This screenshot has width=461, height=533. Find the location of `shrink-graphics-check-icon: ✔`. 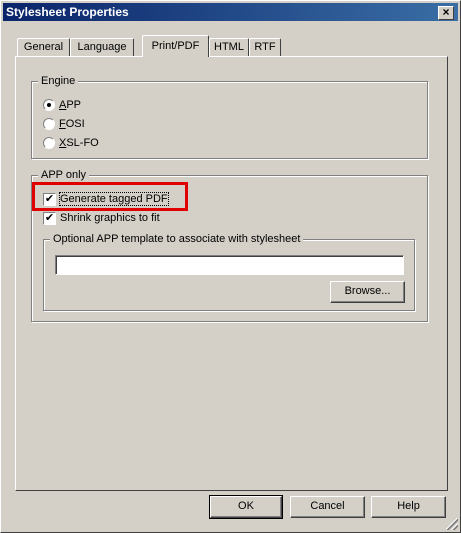

shrink-graphics-check-icon: ✔ is located at coordinates (49, 218).